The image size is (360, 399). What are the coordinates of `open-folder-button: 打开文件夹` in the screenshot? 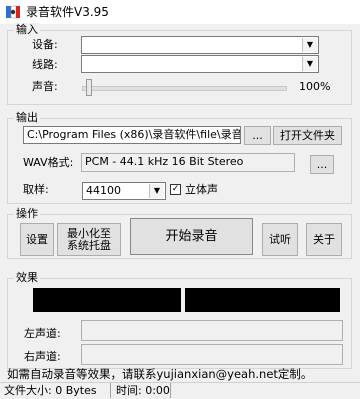 It's located at (307, 135).